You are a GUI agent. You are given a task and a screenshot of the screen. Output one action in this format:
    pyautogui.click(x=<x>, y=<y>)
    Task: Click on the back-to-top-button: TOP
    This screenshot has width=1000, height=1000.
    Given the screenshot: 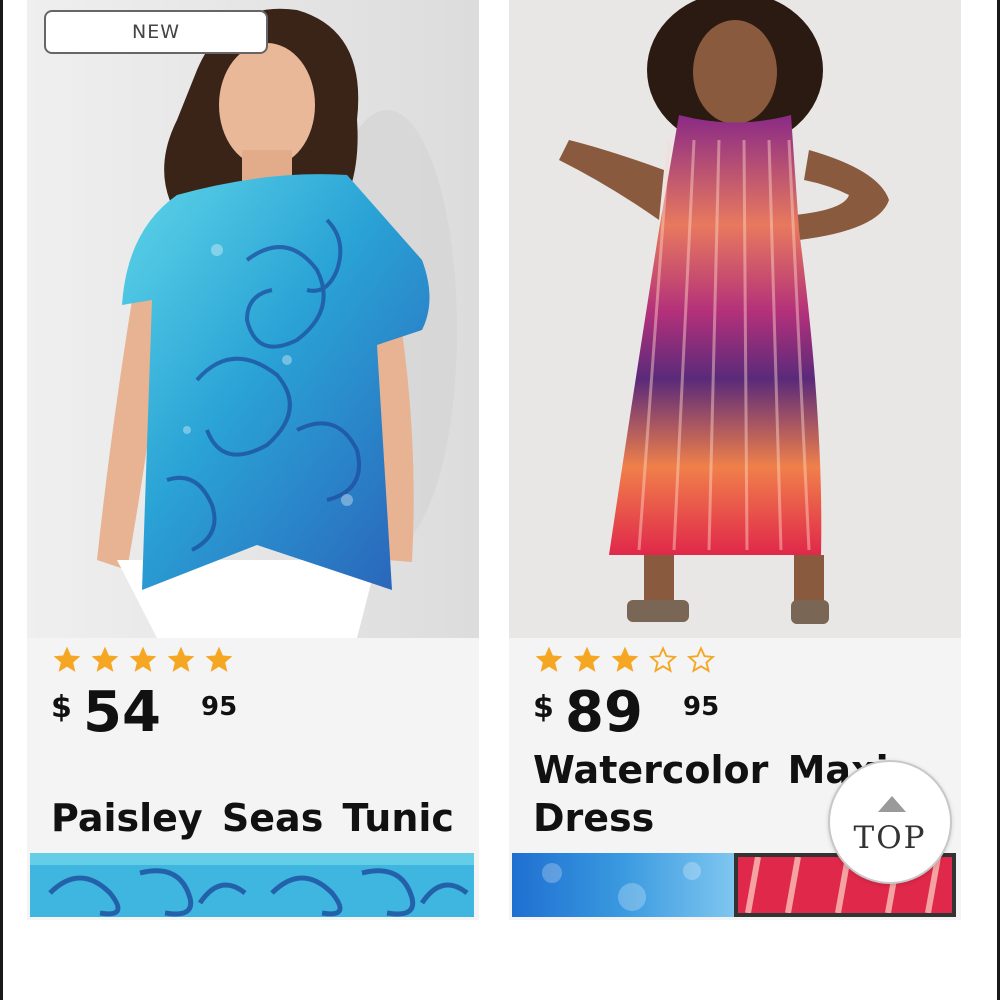 What is the action you would take?
    pyautogui.click(x=890, y=822)
    